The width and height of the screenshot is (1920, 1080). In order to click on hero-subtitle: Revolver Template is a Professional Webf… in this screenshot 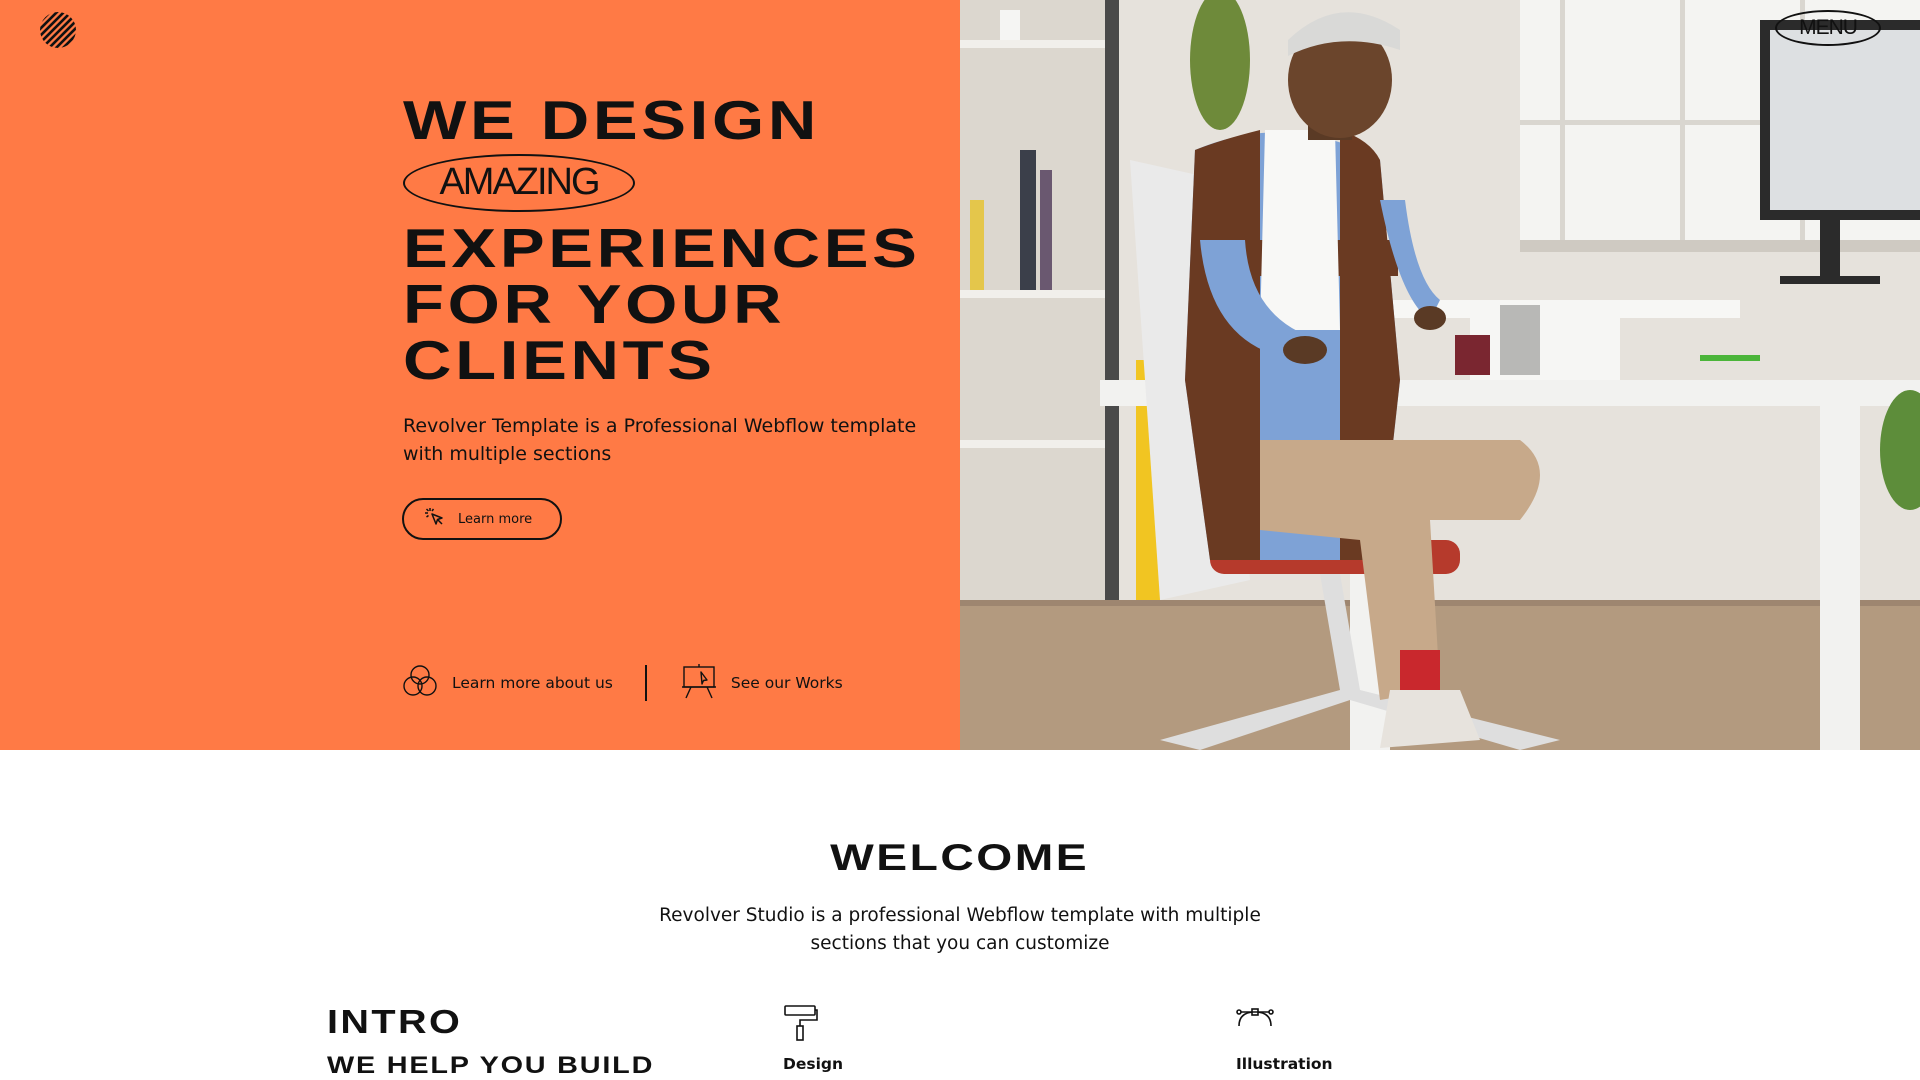, I will do `click(660, 440)`.